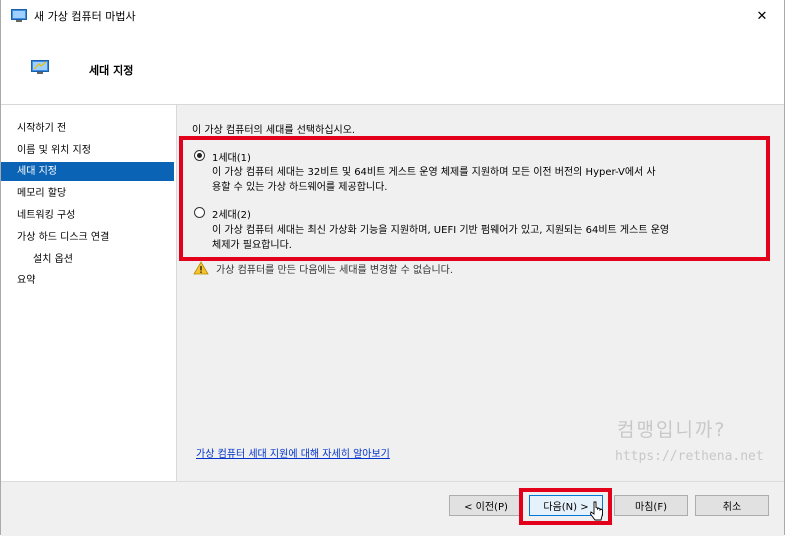  Describe the element at coordinates (87, 280) in the screenshot. I see `sidebar-item-summary: 요약` at that location.